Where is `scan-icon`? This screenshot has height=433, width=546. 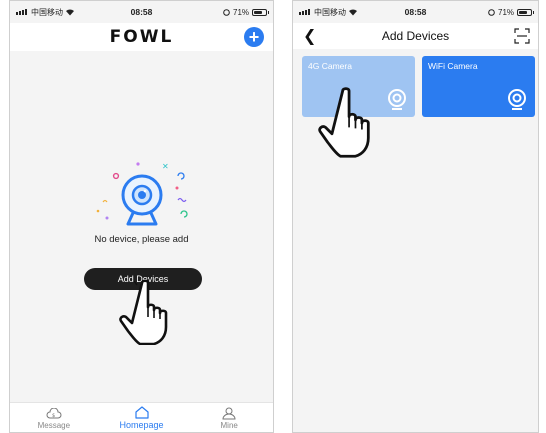
scan-icon is located at coordinates (522, 36).